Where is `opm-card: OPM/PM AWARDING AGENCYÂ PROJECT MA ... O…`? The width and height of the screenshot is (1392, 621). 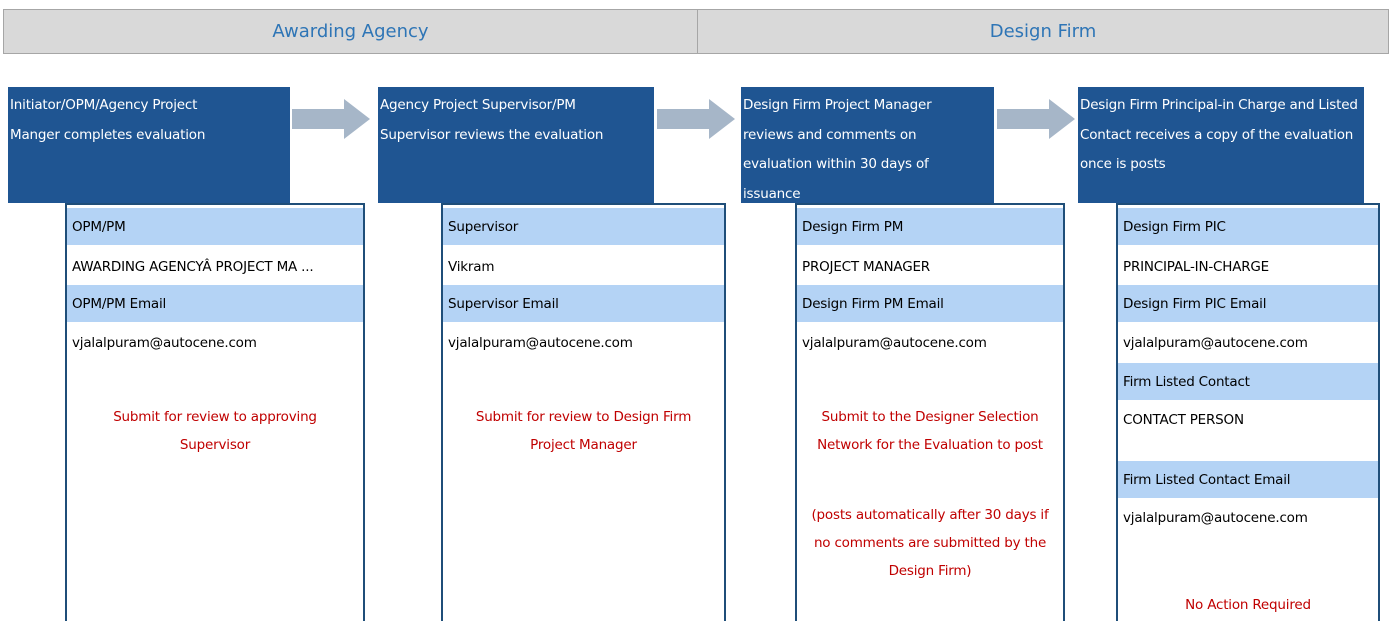 opm-card: OPM/PM AWARDING AGENCYÂ PROJECT MA ... O… is located at coordinates (215, 412).